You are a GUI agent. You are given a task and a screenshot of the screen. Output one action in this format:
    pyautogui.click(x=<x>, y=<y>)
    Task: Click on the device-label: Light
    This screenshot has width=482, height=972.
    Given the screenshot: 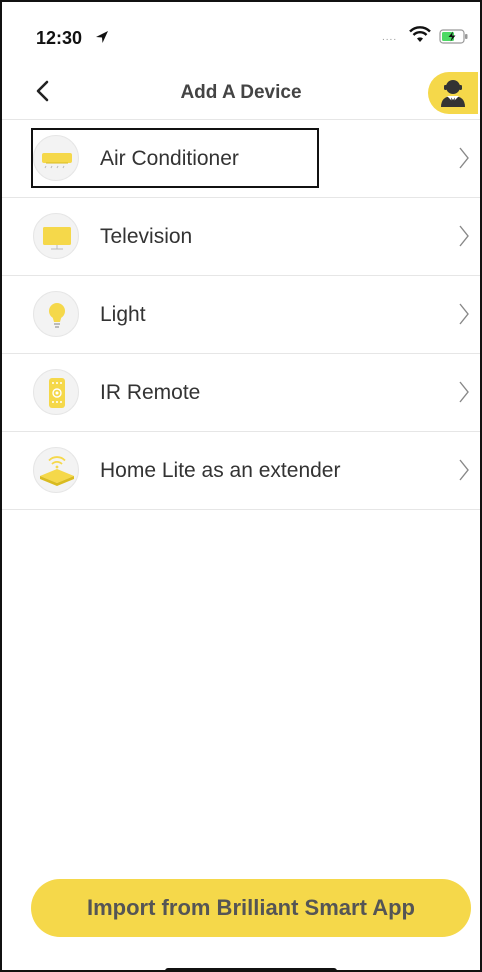 What is the action you would take?
    pyautogui.click(x=123, y=314)
    